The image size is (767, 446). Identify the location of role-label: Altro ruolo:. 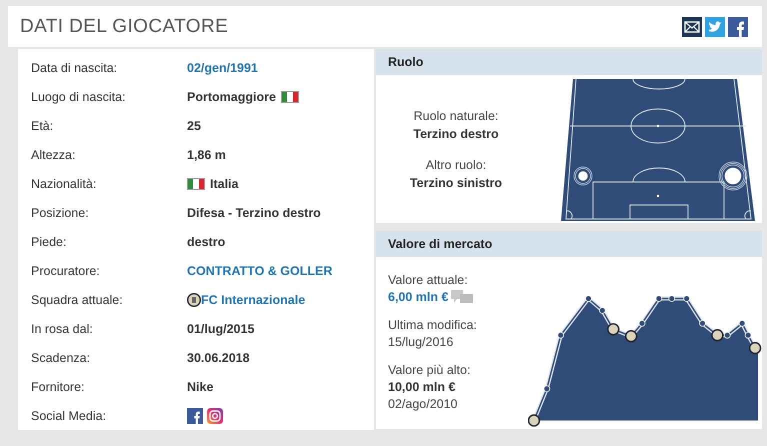
(456, 165).